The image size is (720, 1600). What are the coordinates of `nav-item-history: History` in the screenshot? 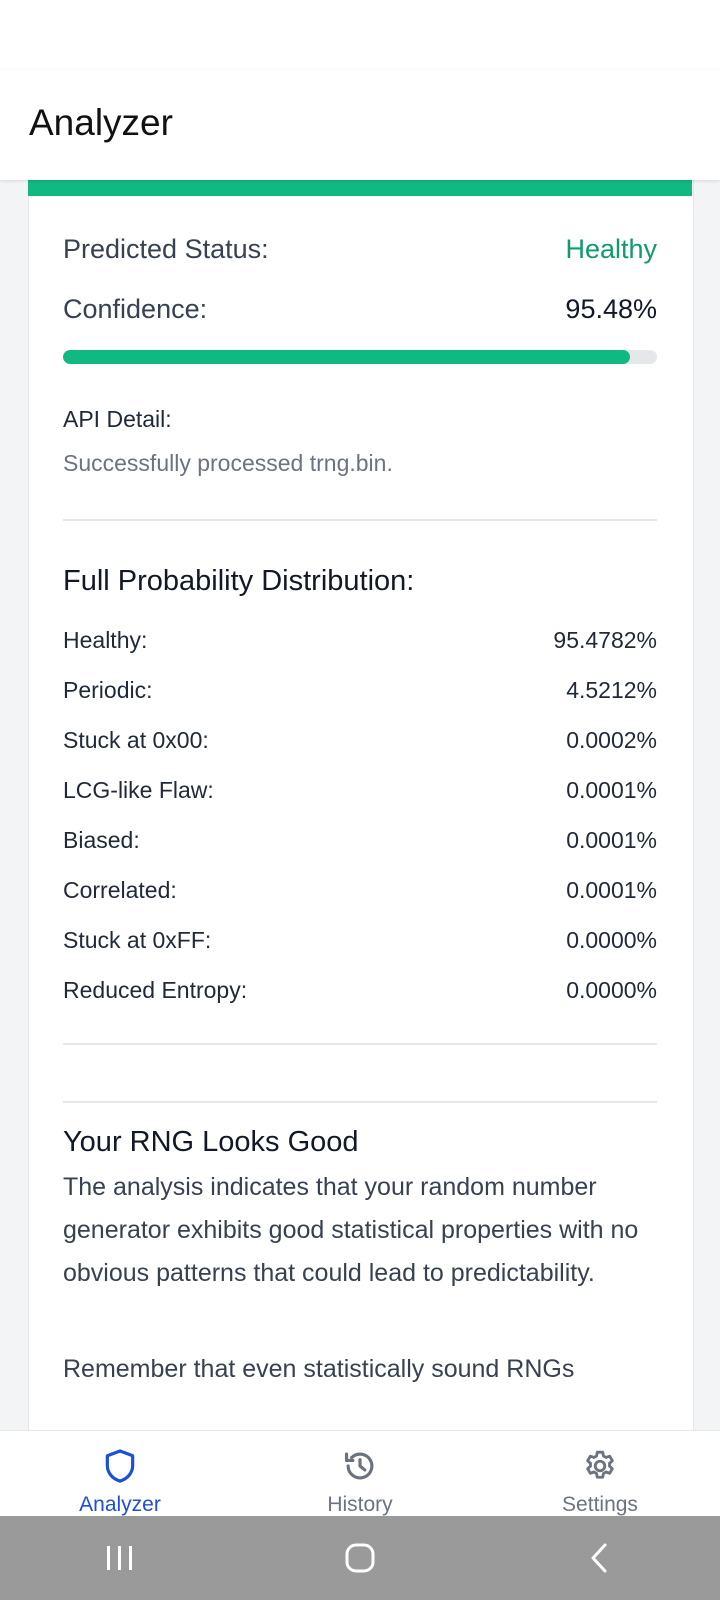 It's located at (360, 1474).